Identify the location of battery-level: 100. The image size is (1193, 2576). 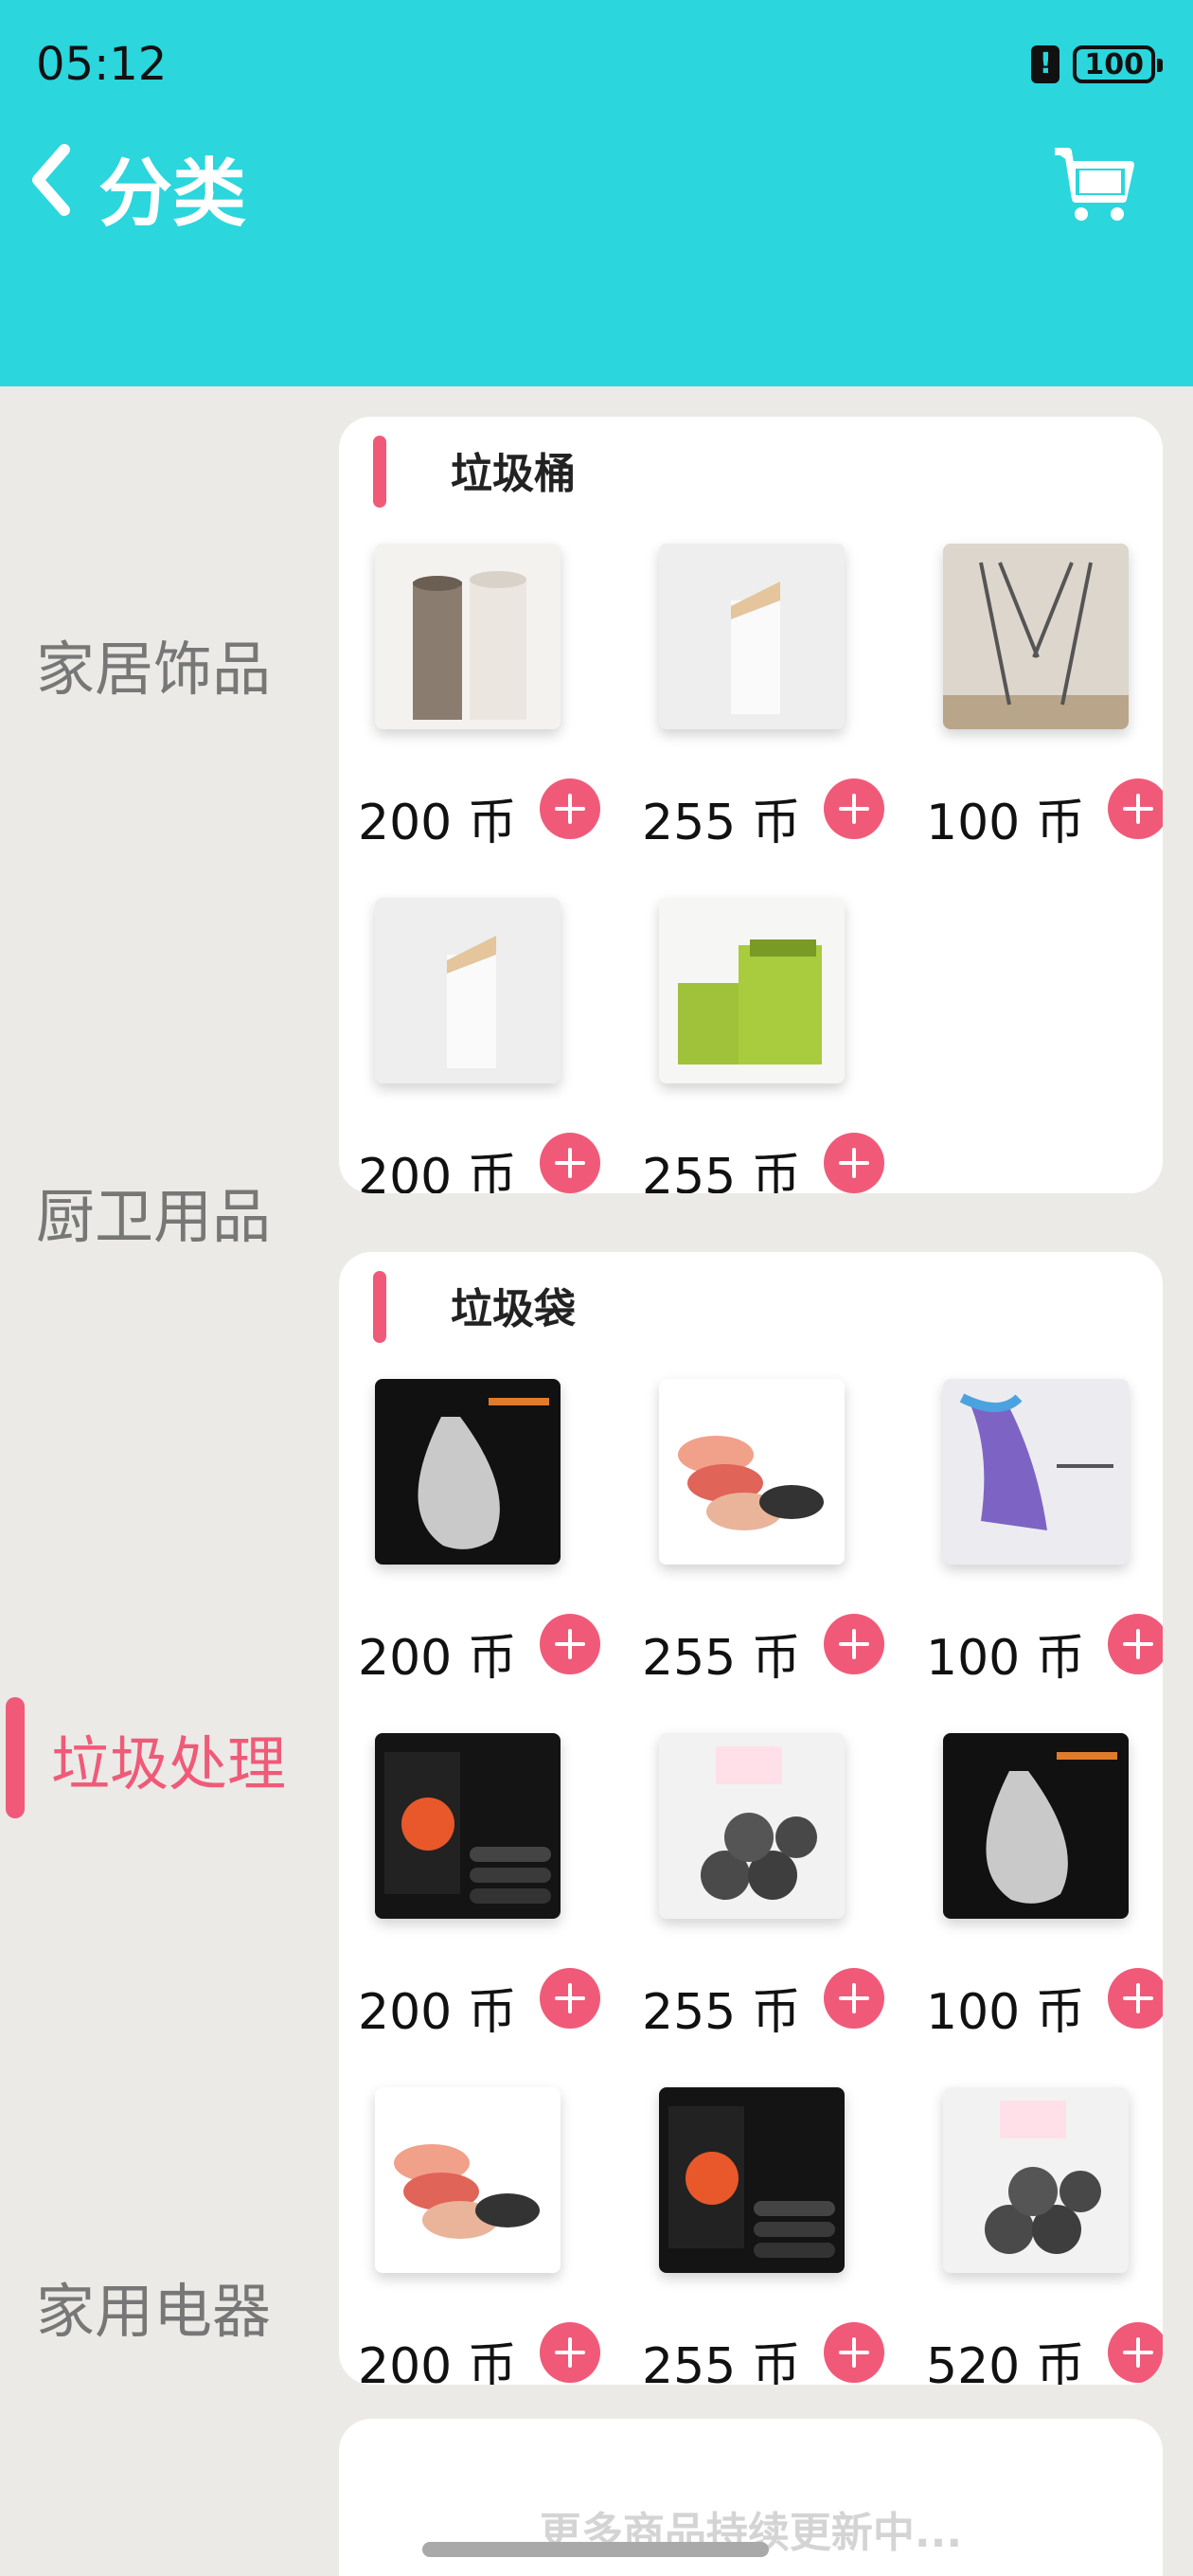
(1114, 64).